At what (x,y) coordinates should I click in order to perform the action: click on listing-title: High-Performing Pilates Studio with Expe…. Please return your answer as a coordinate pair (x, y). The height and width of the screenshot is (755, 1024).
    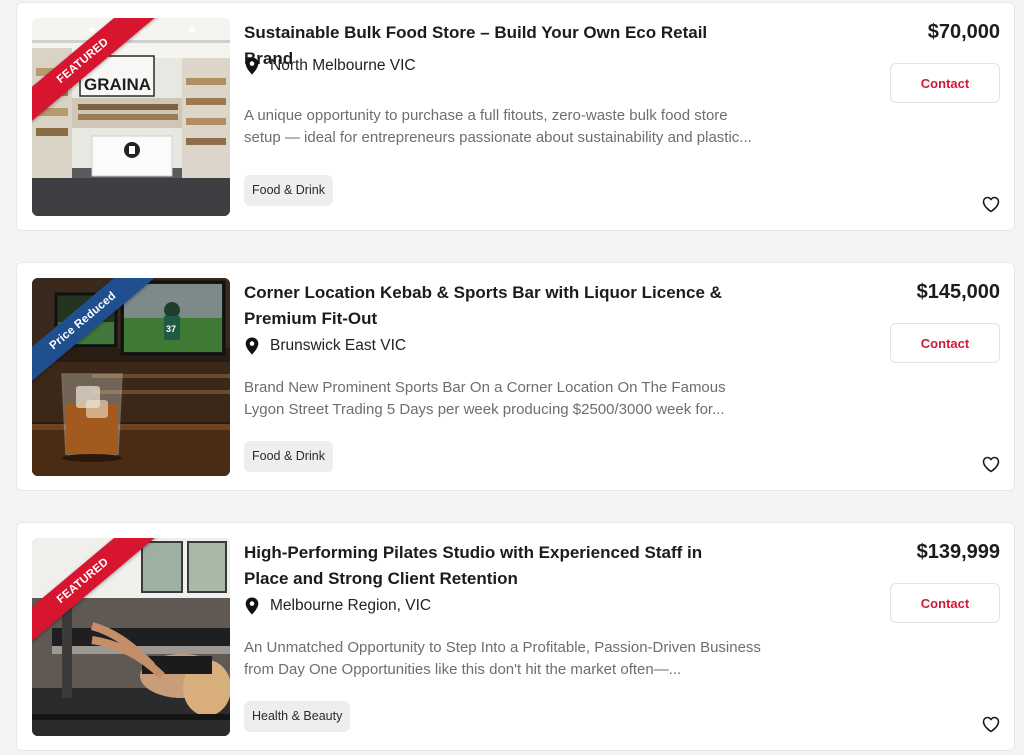
    Looking at the image, I should click on (494, 566).